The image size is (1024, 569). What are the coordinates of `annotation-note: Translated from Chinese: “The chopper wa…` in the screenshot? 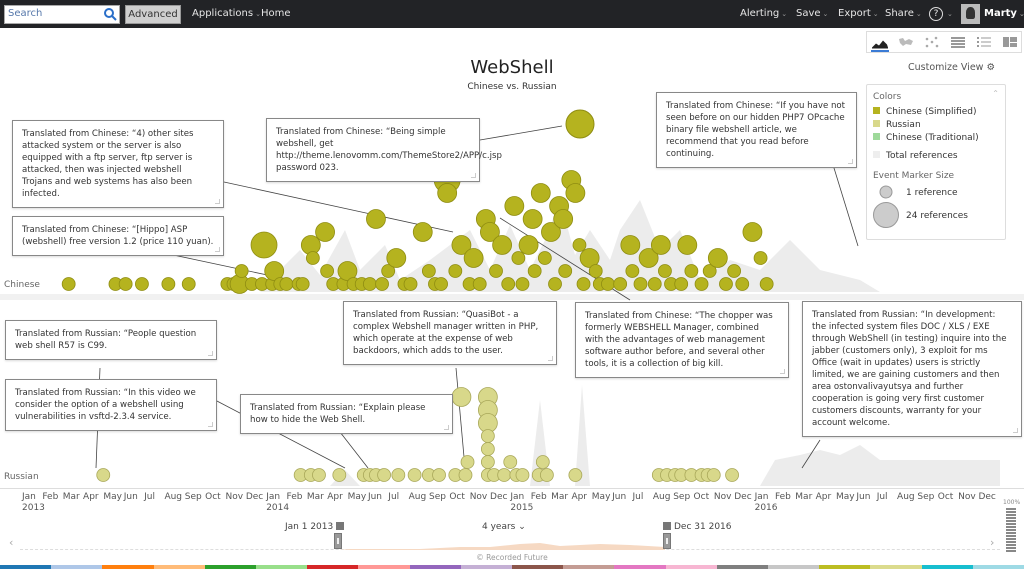 It's located at (682, 340).